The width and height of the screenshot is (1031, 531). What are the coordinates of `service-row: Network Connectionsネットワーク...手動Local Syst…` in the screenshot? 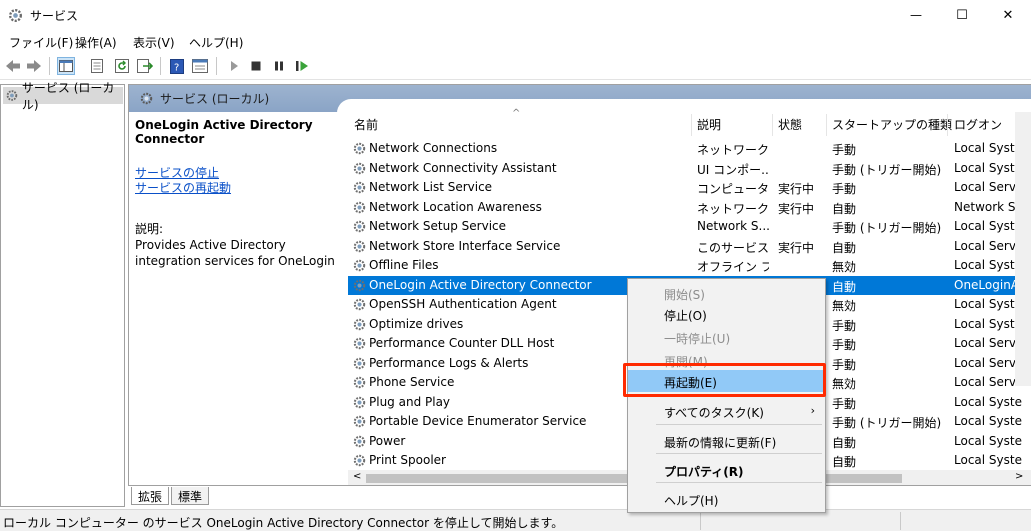 It's located at (689, 148).